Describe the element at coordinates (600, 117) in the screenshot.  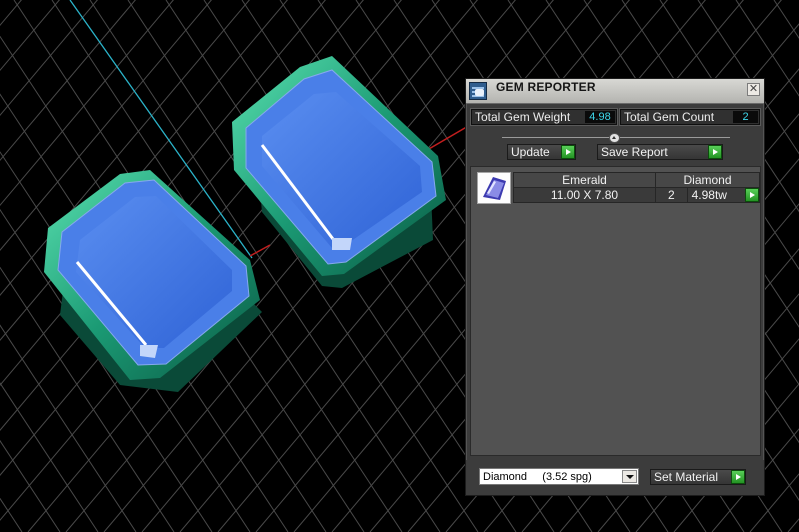
I see `total-gem-weight-value: 4.98` at that location.